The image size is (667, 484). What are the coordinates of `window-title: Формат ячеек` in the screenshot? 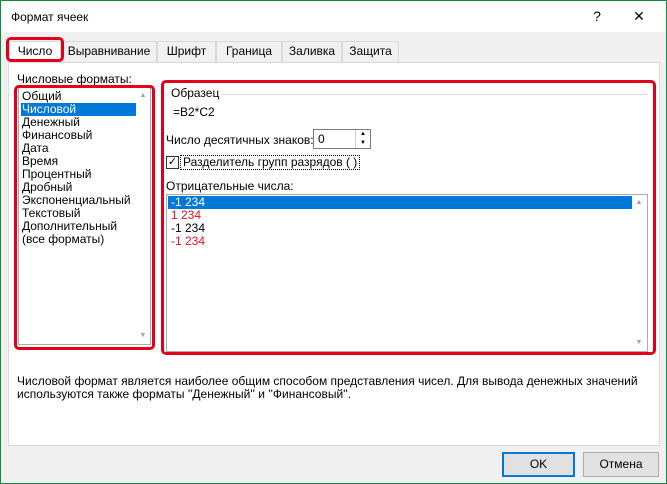 It's located at (50, 17).